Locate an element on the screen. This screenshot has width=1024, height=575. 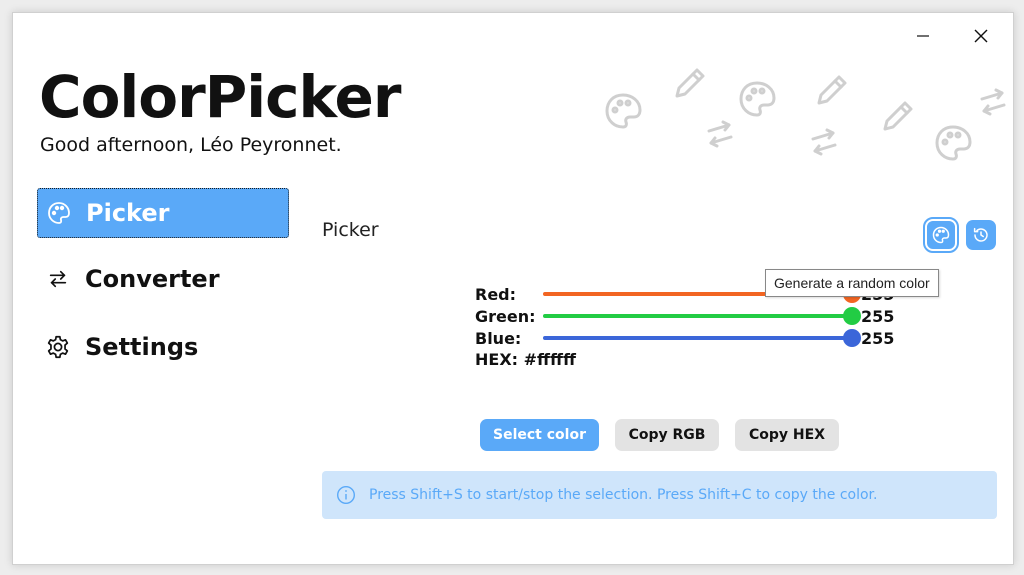
minimize-button is located at coordinates (923, 36).